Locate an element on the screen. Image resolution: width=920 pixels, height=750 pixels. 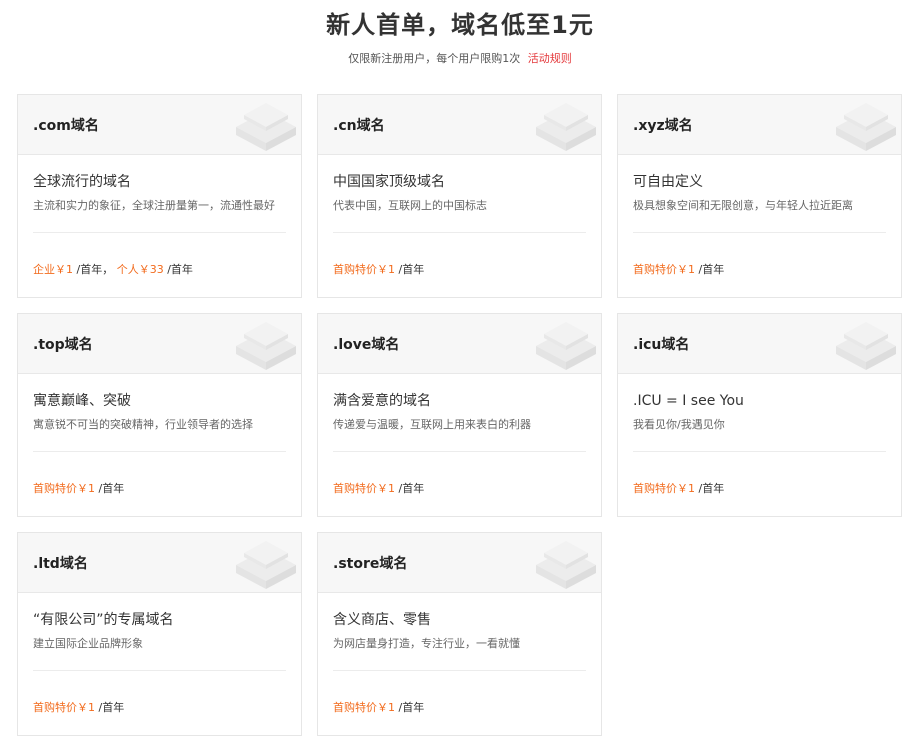
card-description: 寓意锐不可当的突破精神，行业领导者的选择 is located at coordinates (143, 424).